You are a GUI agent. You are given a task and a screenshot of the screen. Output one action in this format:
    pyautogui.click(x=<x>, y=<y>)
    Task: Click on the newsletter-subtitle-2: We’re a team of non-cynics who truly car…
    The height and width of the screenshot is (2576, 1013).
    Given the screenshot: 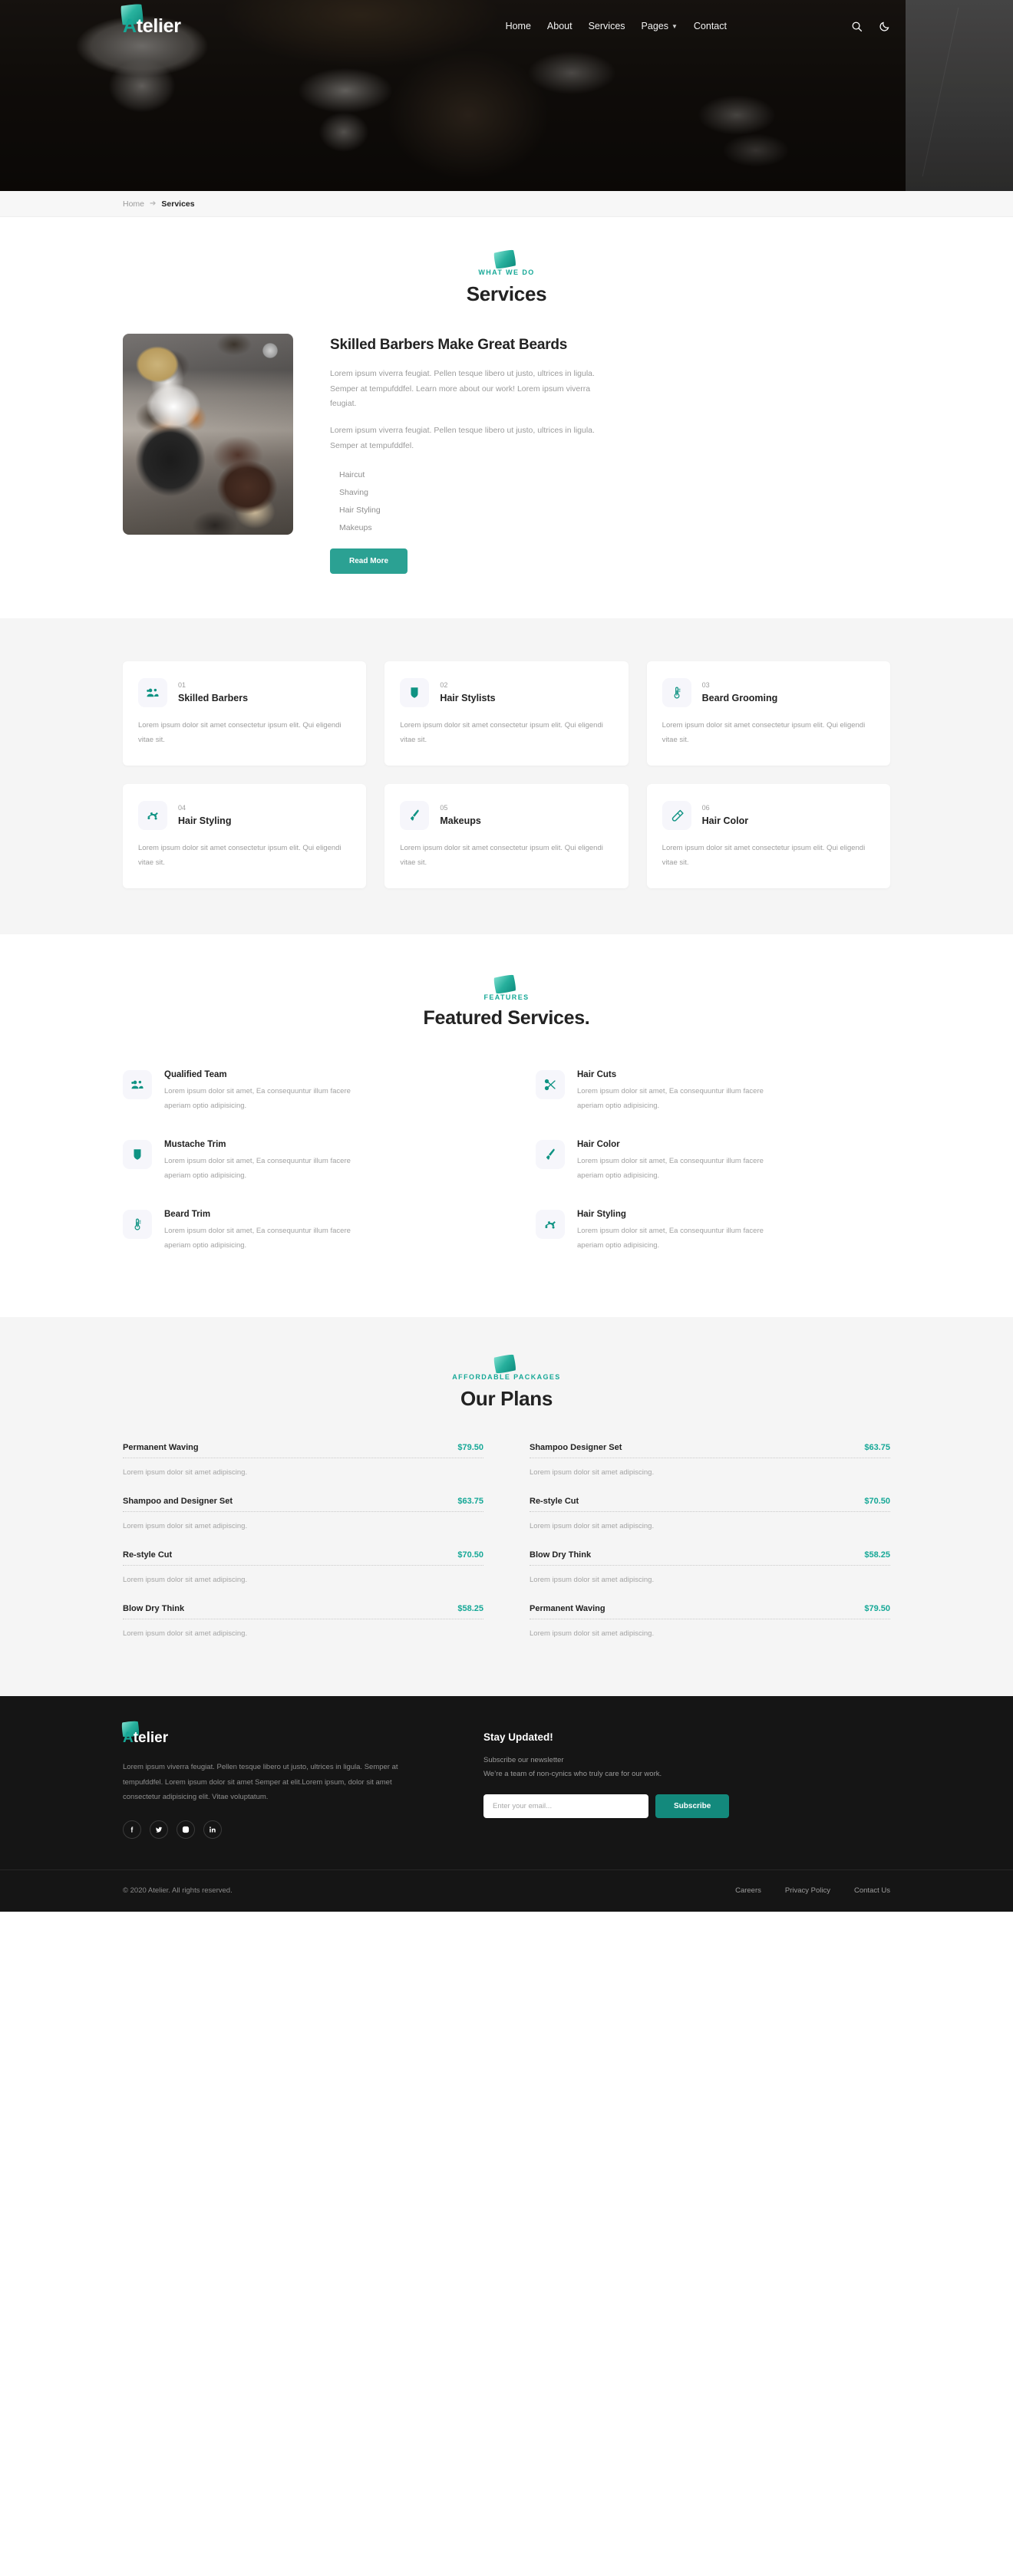 What is the action you would take?
    pyautogui.click(x=573, y=1773)
    